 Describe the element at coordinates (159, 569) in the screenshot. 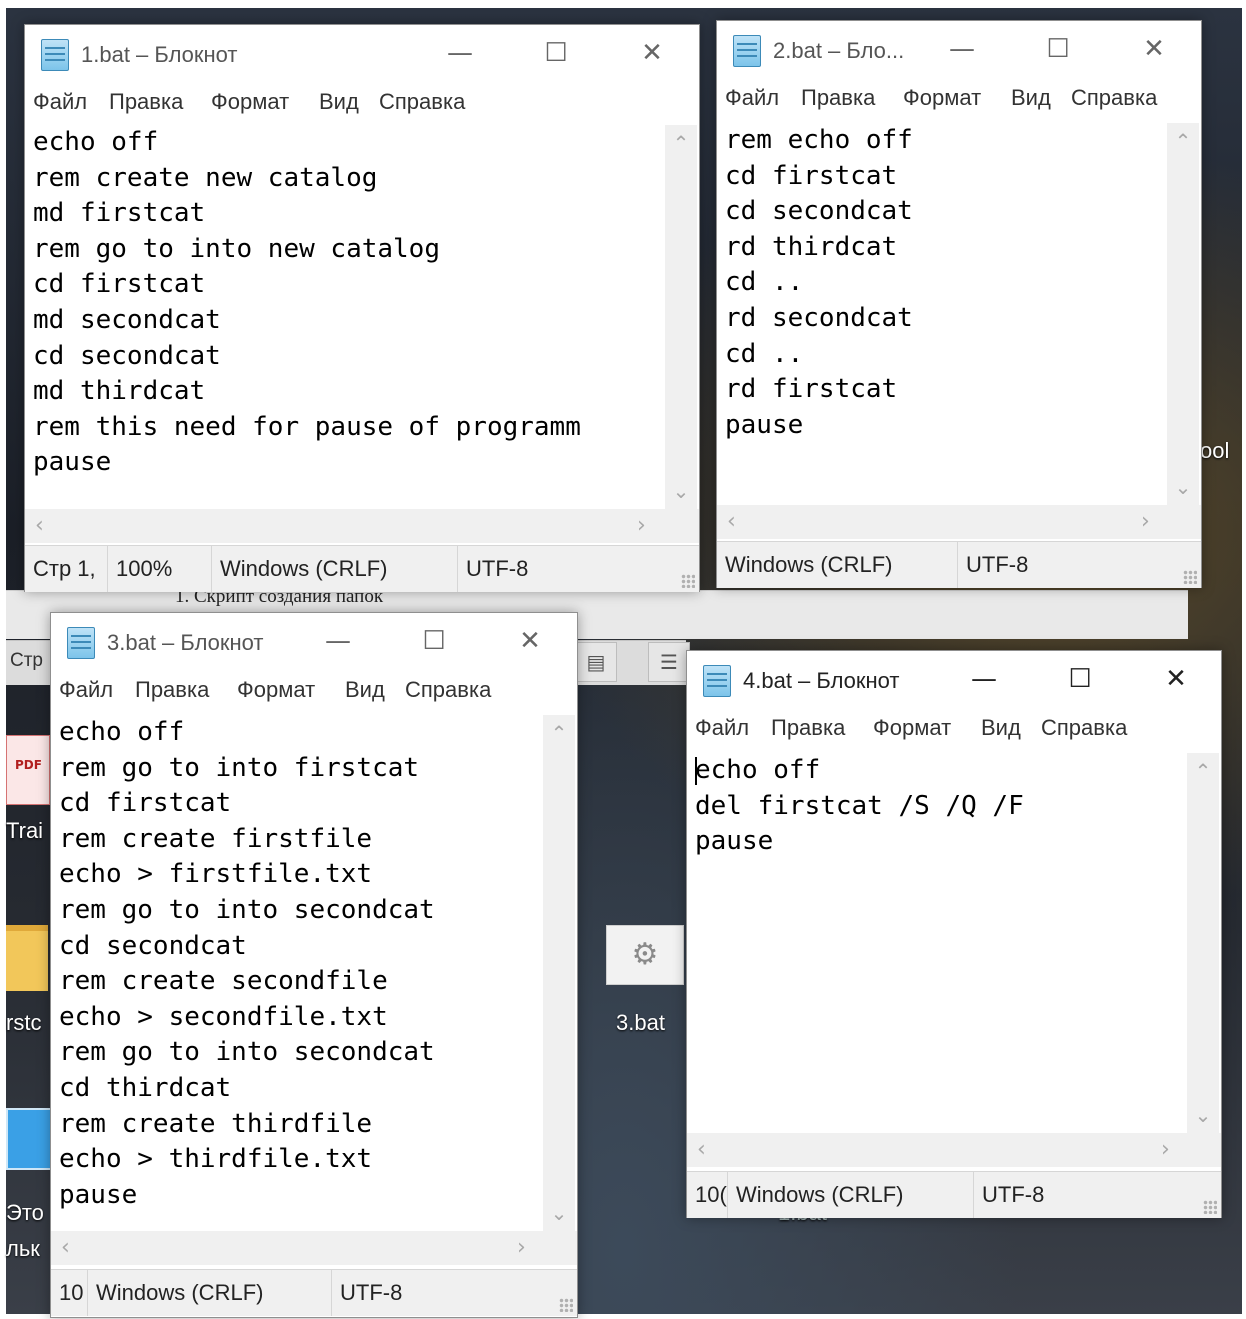

I see `status-zoom: 100%` at that location.